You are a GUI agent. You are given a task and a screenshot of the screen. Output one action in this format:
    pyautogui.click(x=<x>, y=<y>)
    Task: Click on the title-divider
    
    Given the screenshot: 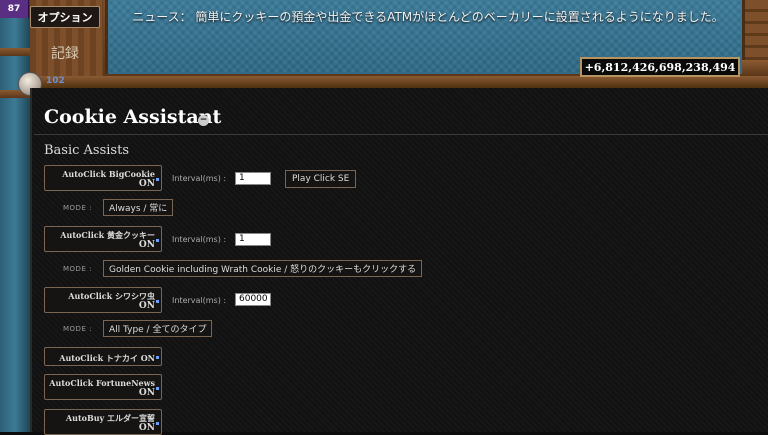 What is the action you would take?
    pyautogui.click(x=401, y=134)
    